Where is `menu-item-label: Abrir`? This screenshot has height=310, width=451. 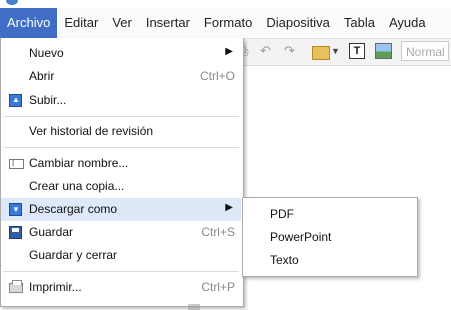 menu-item-label: Abrir is located at coordinates (42, 76).